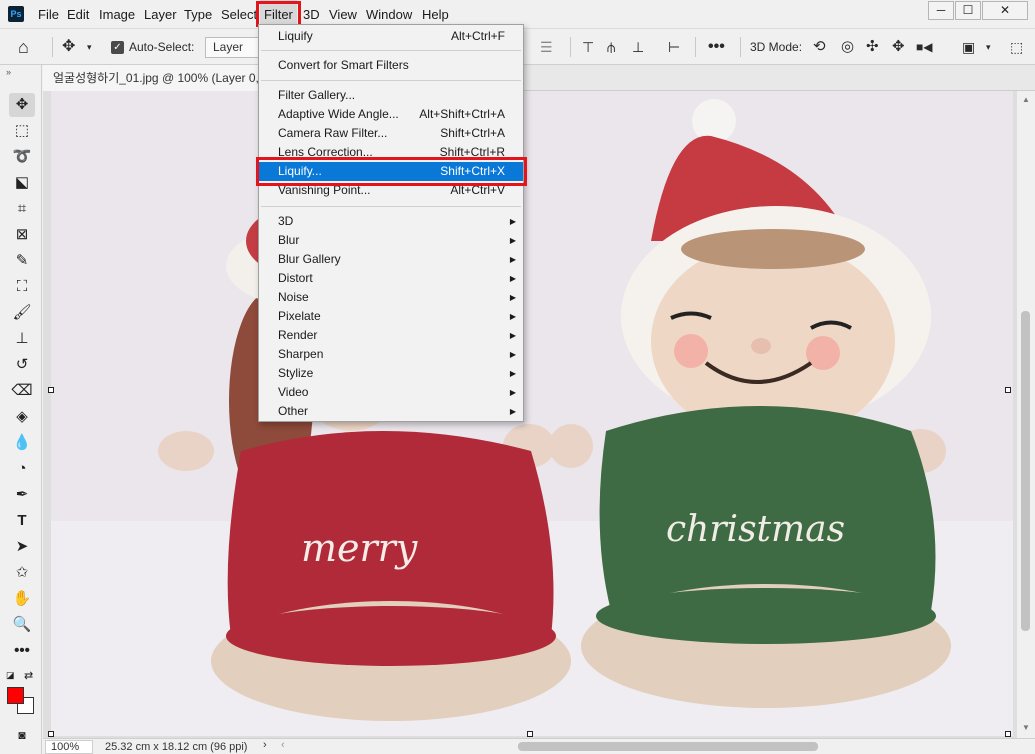 This screenshot has height=754, width=1035. I want to click on distribute-top-icon: ⊤, so click(588, 47).